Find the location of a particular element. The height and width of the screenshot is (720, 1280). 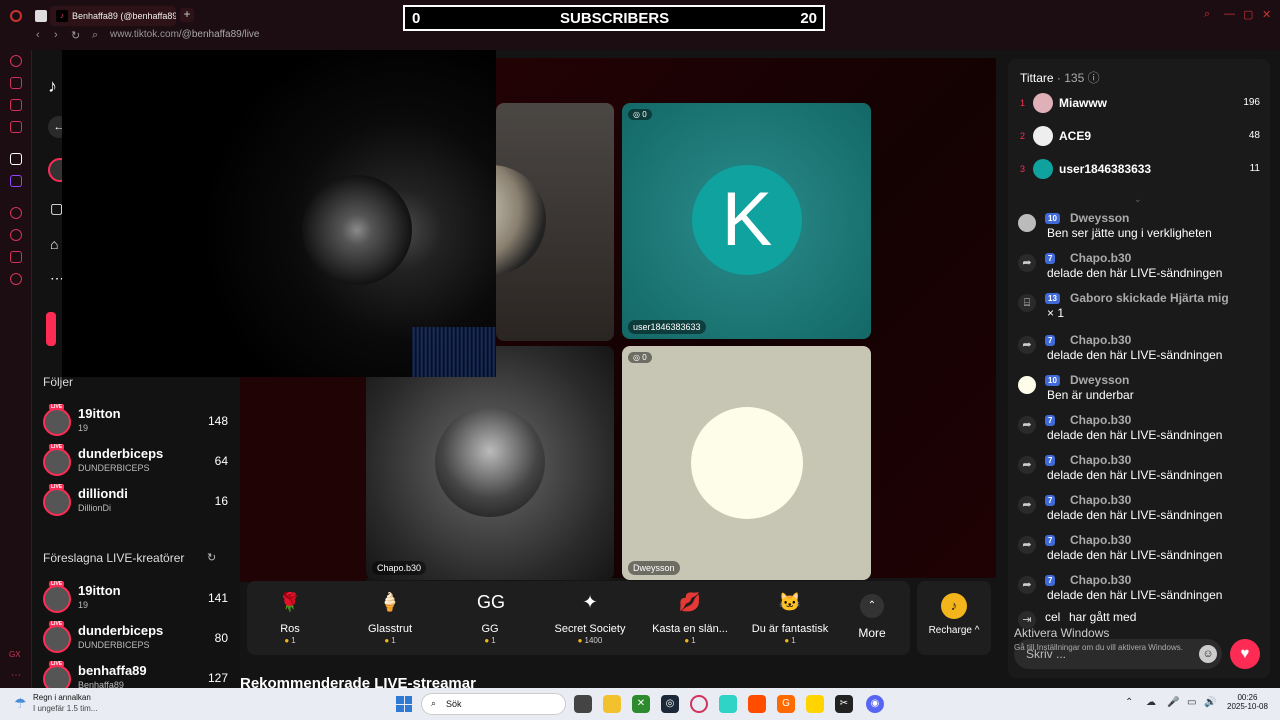

history-icon is located at coordinates (16, 61).